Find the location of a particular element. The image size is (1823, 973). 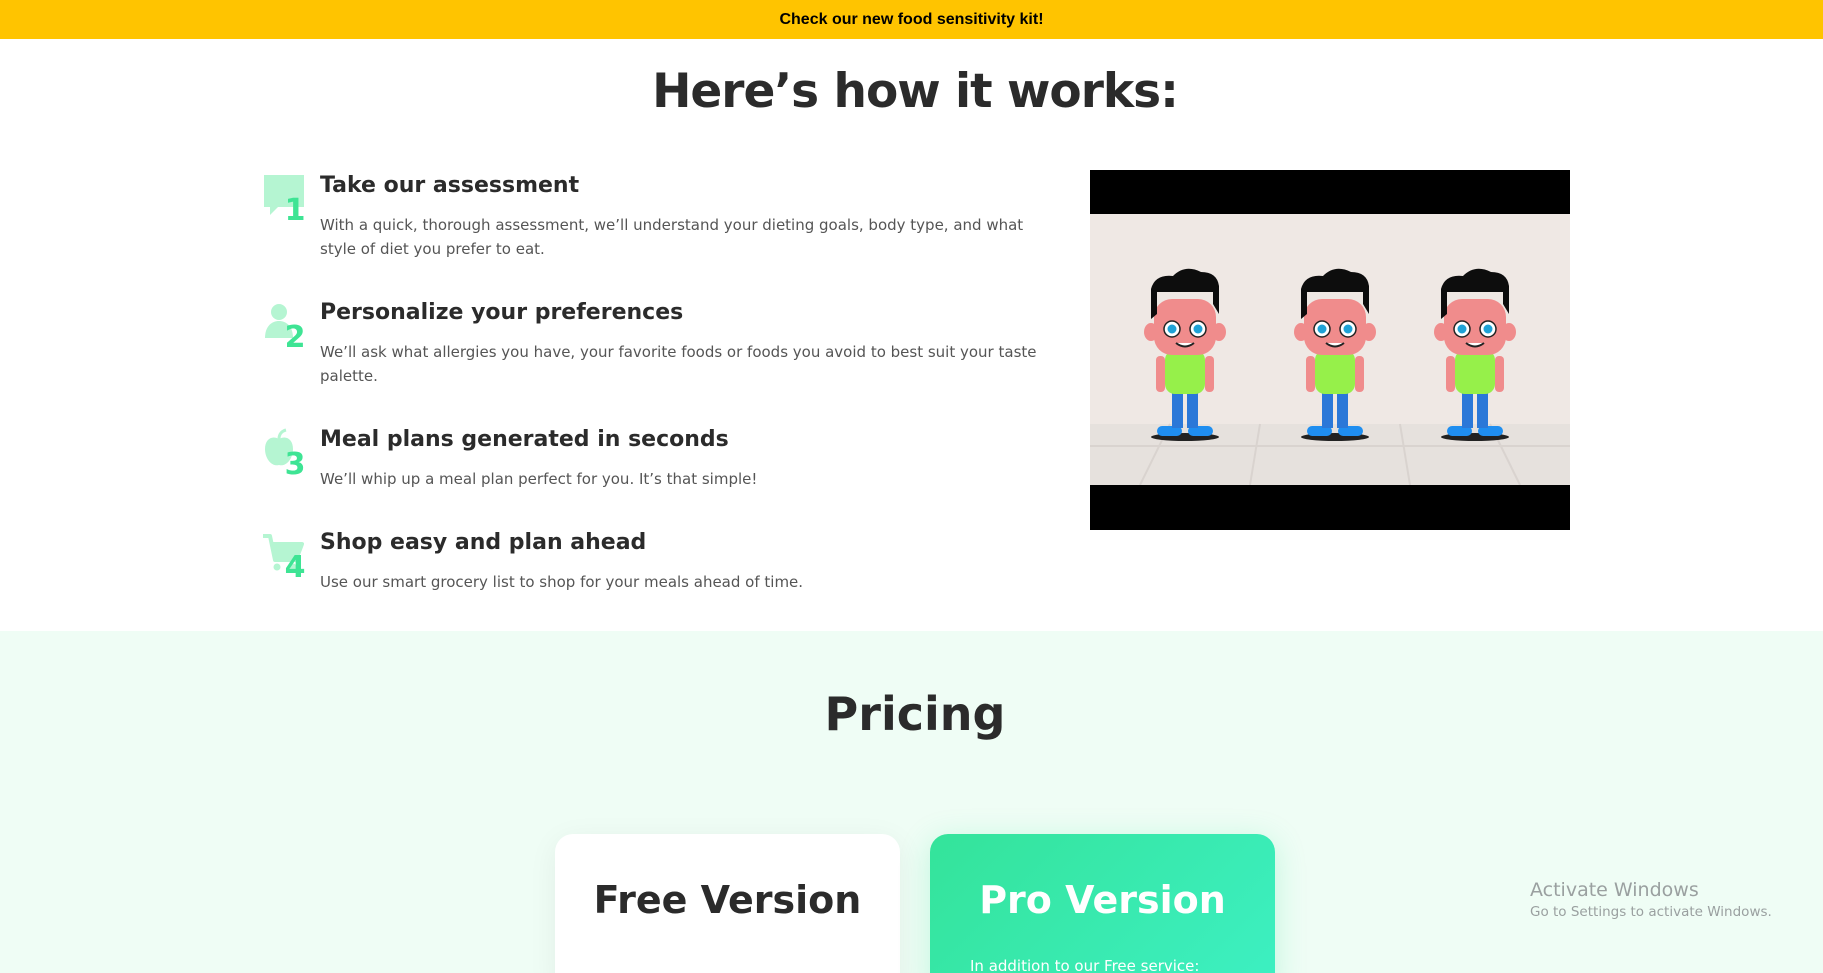

svg-text: 3 is located at coordinates (295, 463).